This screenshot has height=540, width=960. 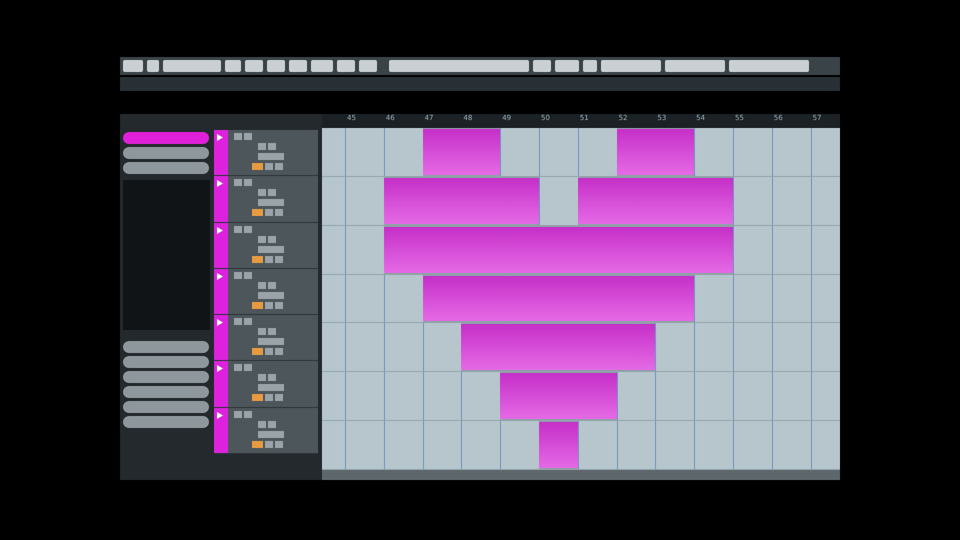 I want to click on toolbar-button, so click(x=153, y=66).